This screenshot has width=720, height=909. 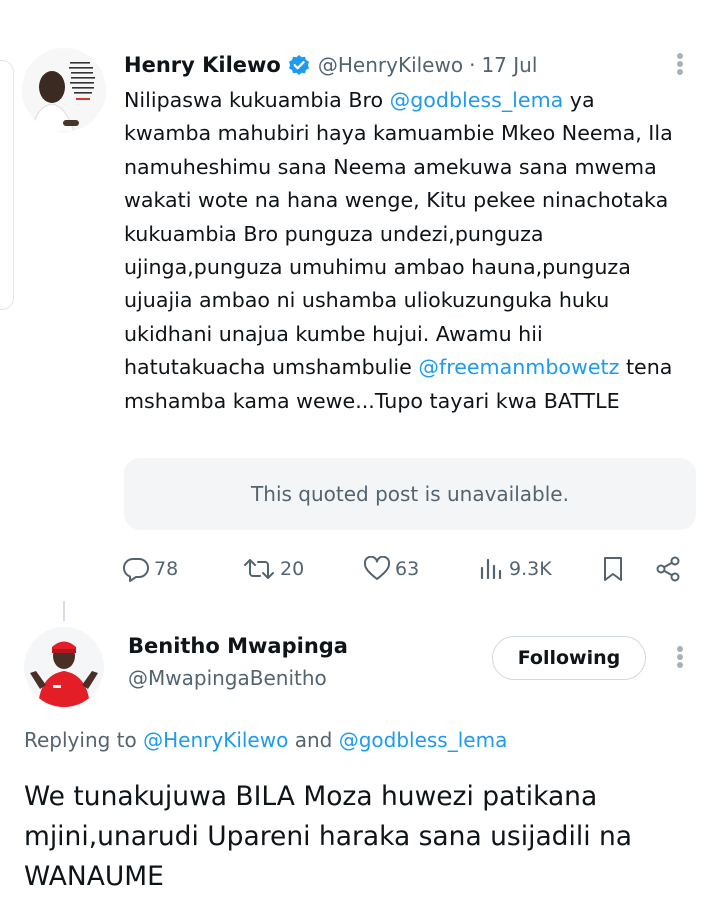 I want to click on bookmark-icon, so click(x=613, y=569).